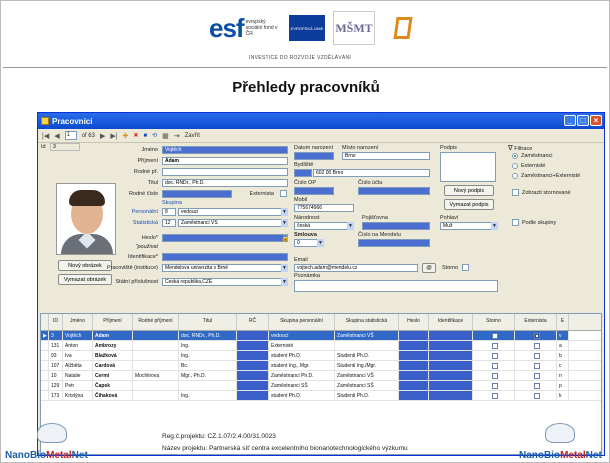 The width and height of the screenshot is (610, 463). Describe the element at coordinates (515, 156) in the screenshot. I see `filter-radio-zamestnanci` at that location.